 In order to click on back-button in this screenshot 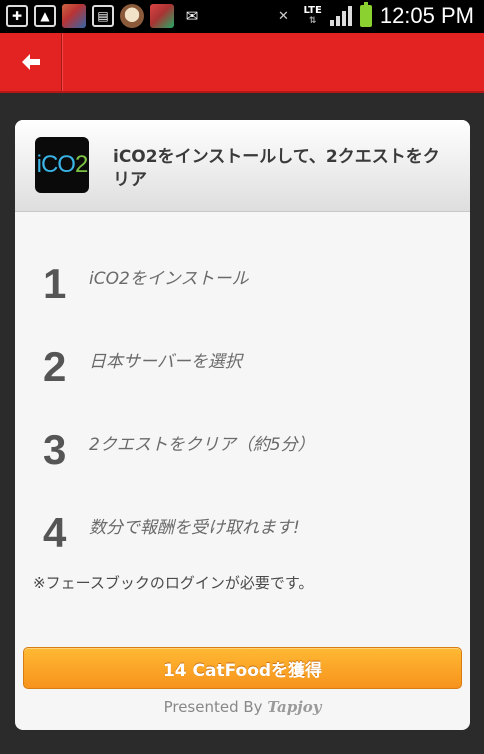, I will do `click(31, 62)`.